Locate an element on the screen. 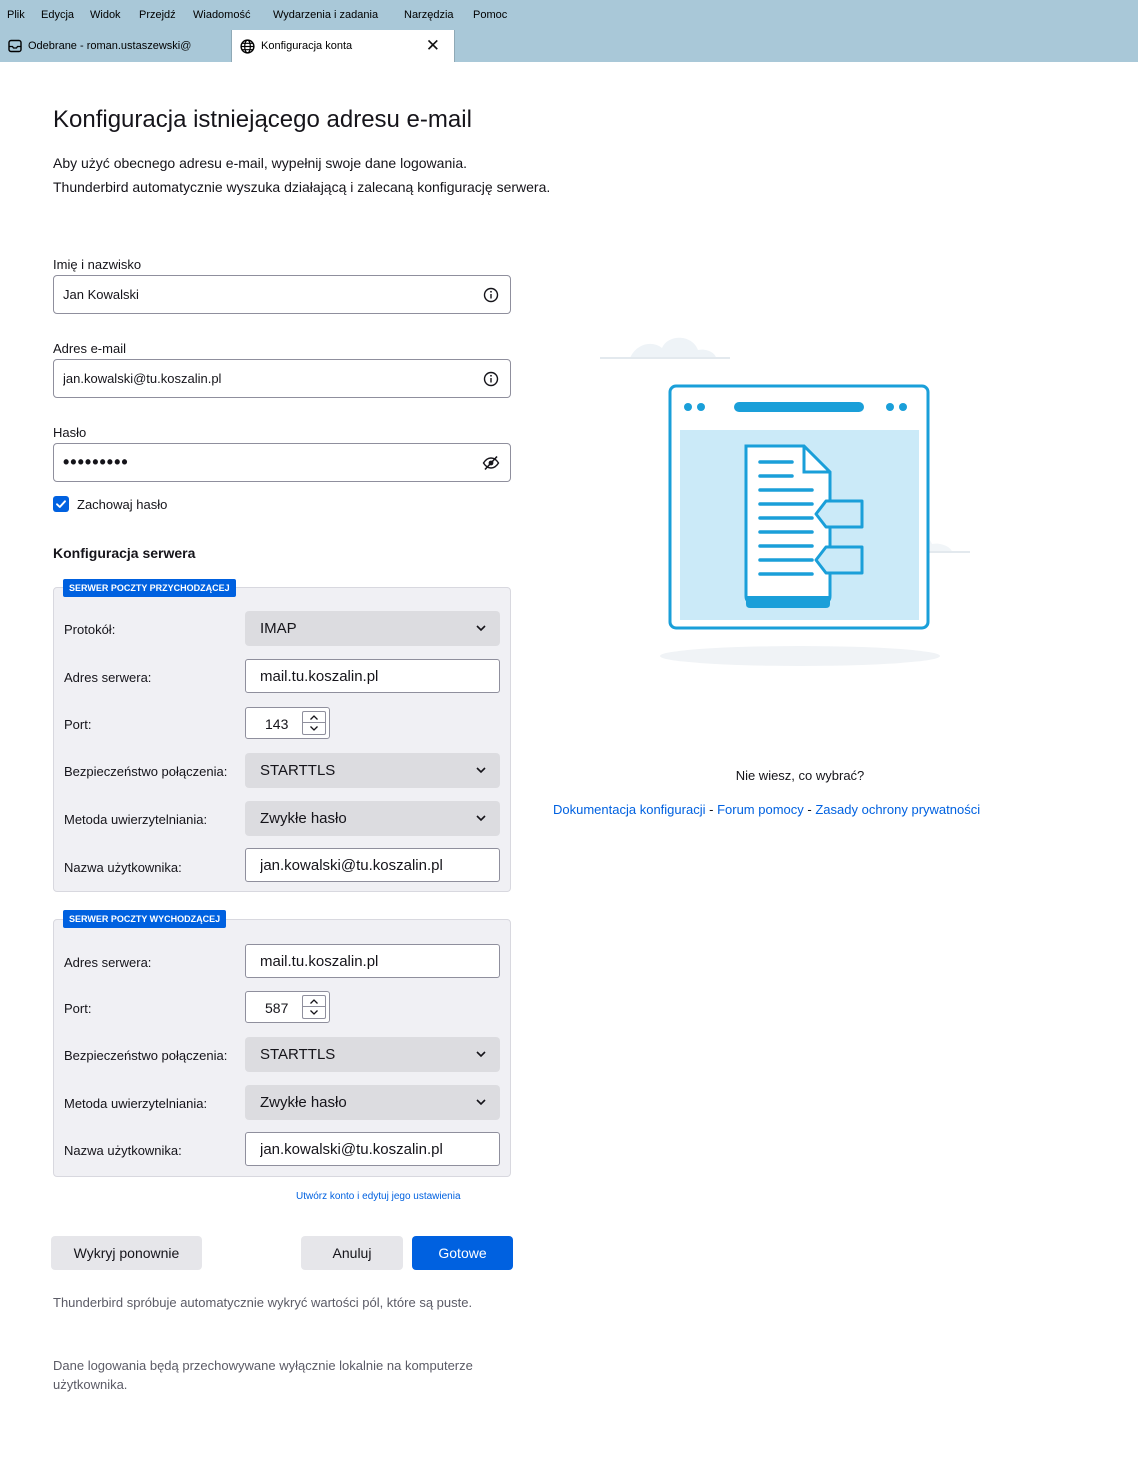 This screenshot has width=1138, height=1470. incoming-port-input: 143 is located at coordinates (287, 723).